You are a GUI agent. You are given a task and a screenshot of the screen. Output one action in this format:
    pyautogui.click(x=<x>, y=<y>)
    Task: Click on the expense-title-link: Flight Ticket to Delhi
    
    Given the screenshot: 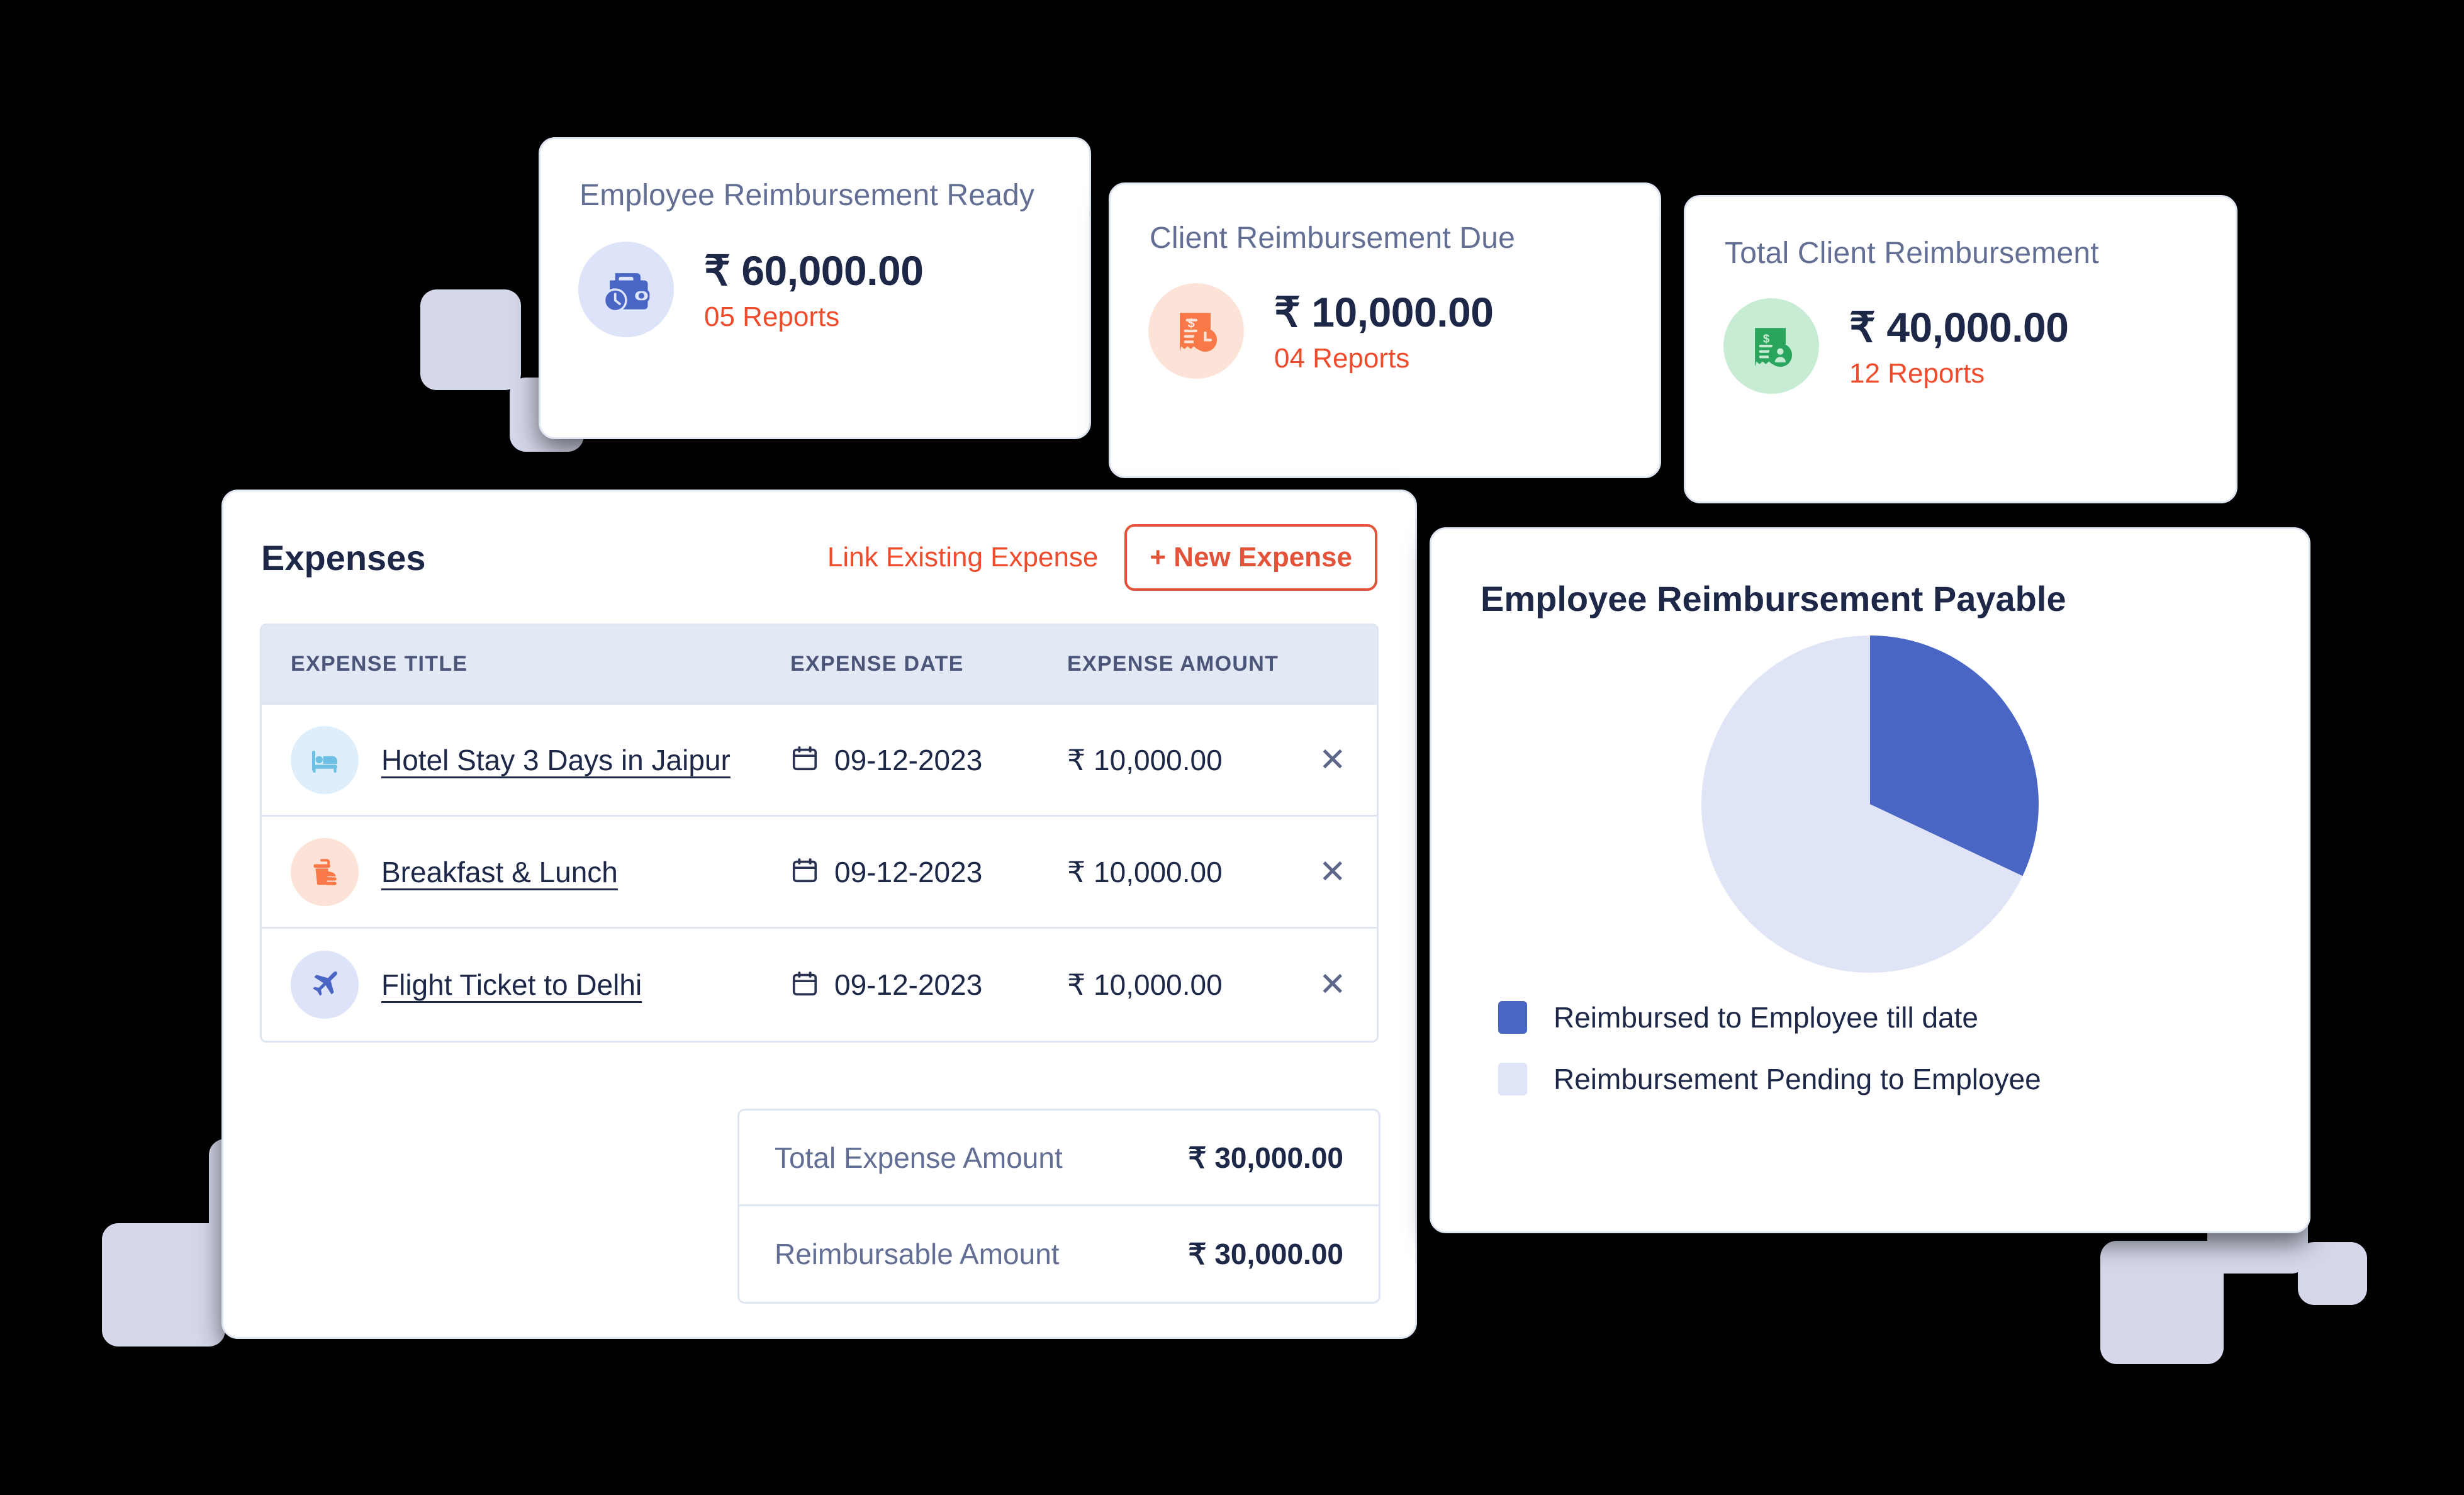 What is the action you would take?
    pyautogui.click(x=511, y=985)
    